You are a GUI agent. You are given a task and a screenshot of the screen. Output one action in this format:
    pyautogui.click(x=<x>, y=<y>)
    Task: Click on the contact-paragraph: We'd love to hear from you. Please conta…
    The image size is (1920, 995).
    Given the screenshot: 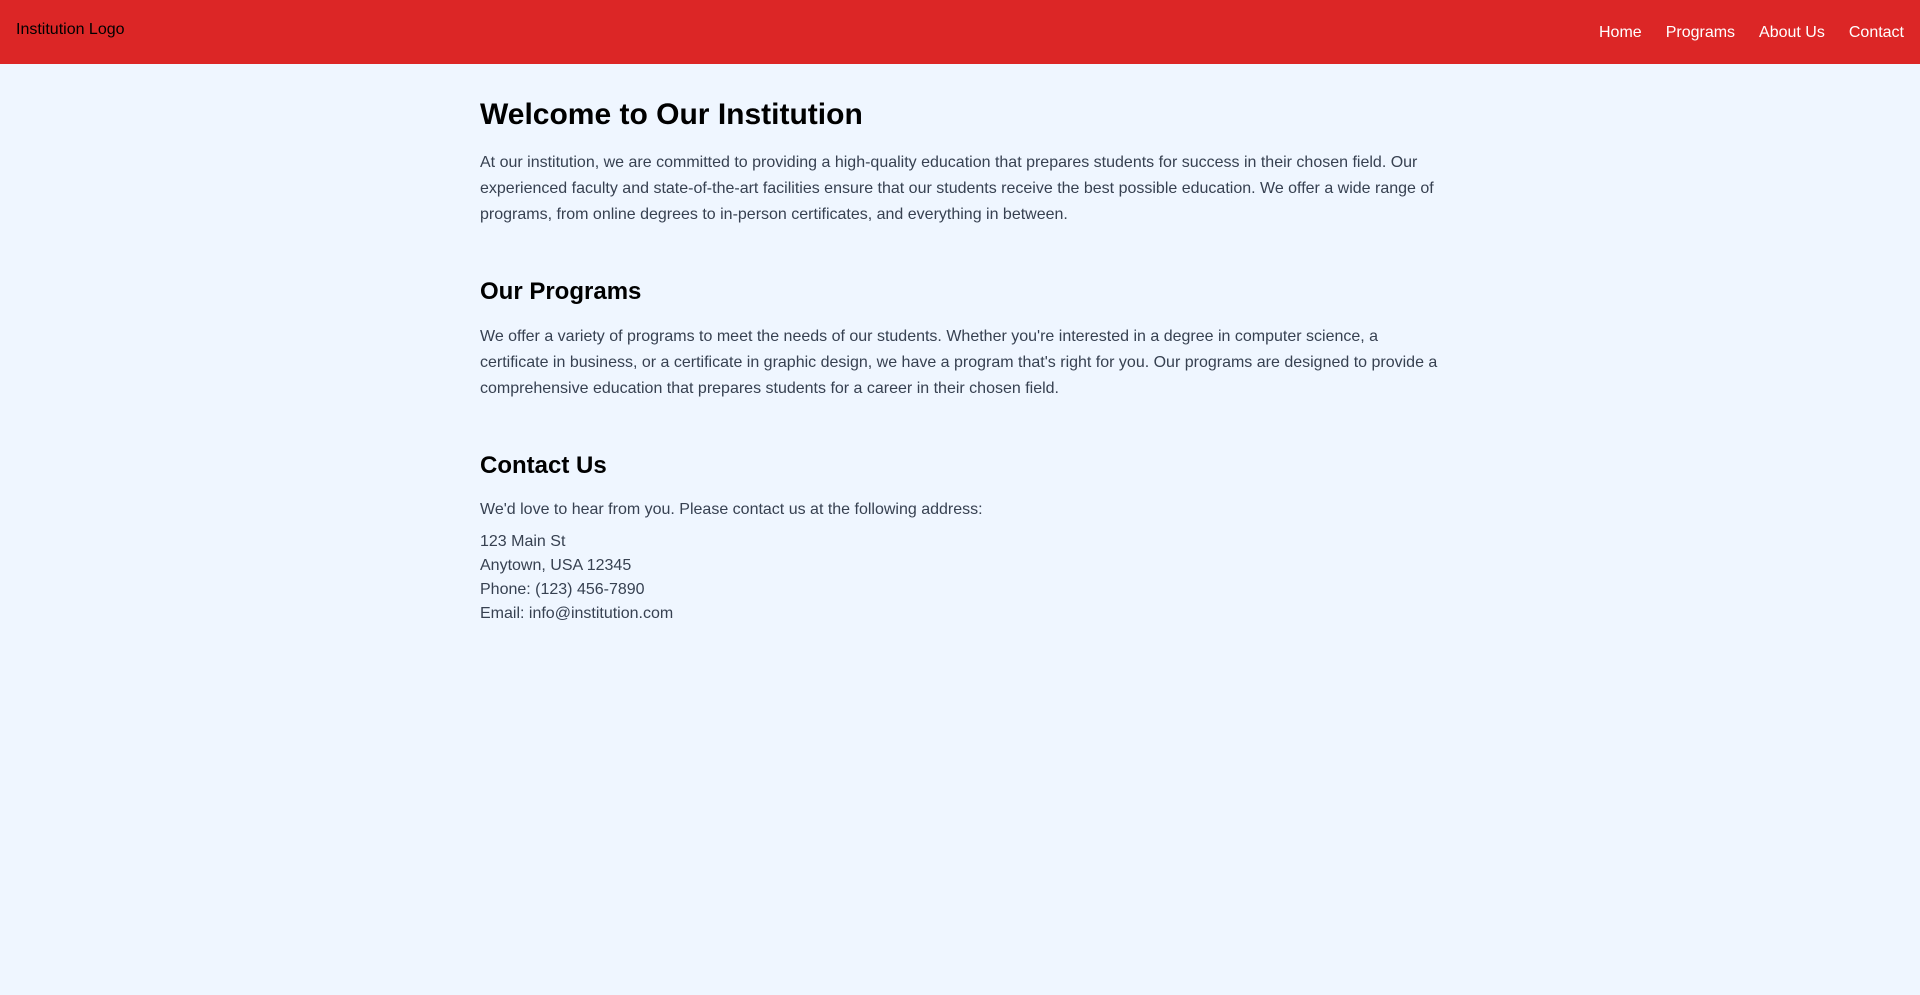 What is the action you would take?
    pyautogui.click(x=731, y=509)
    